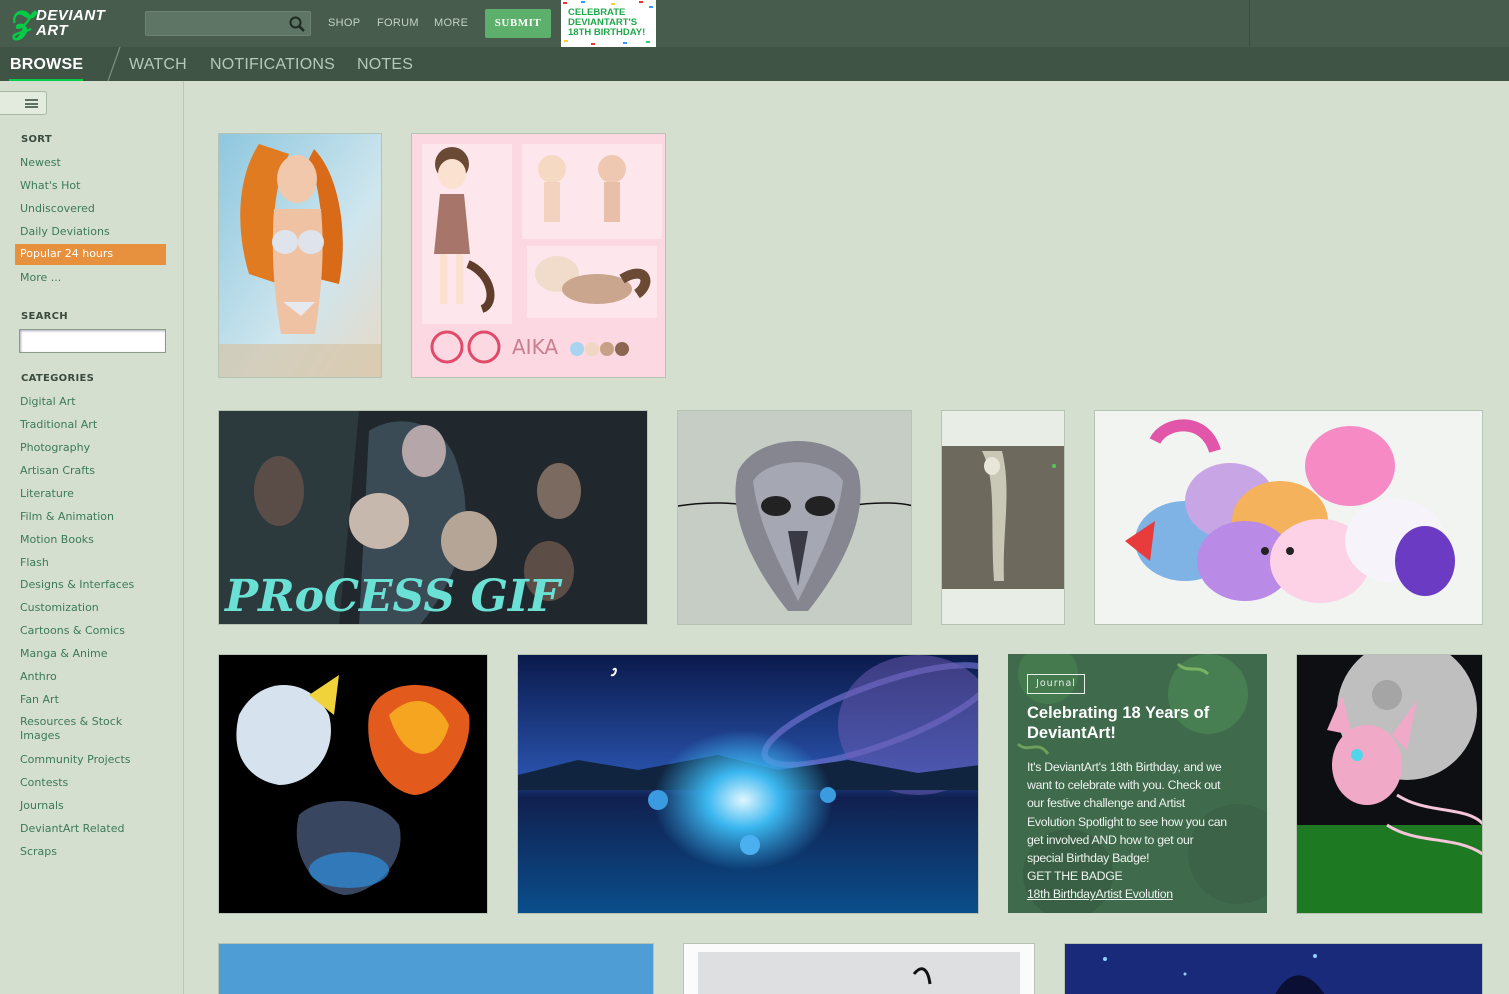 Image resolution: width=1509 pixels, height=994 pixels. I want to click on category-manga-anime: Manga & Anime, so click(64, 654).